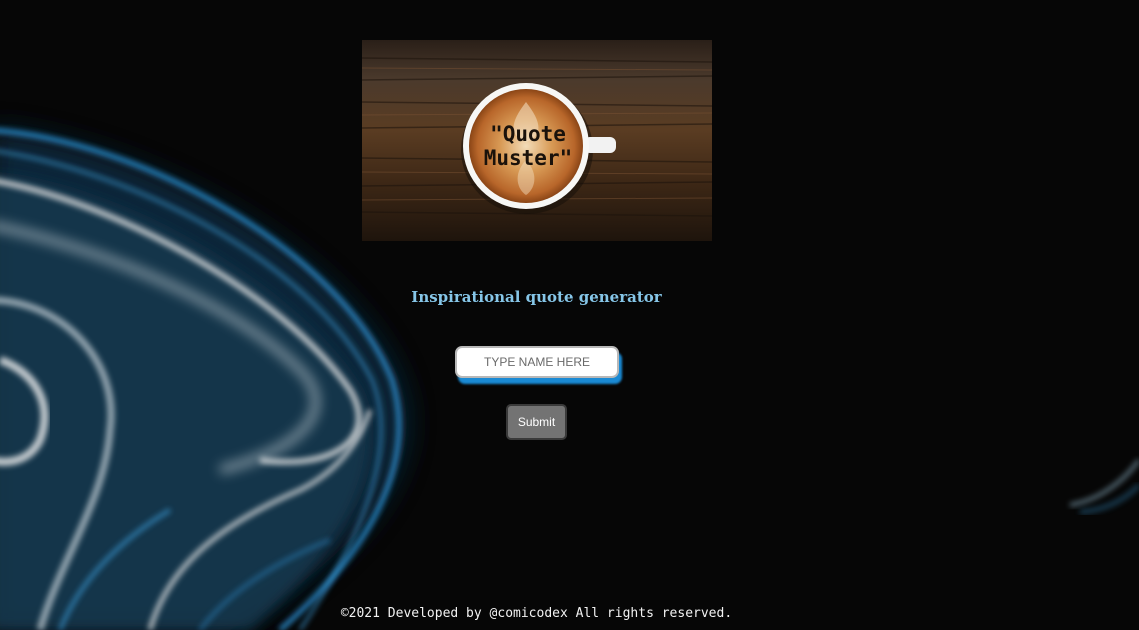 The image size is (1139, 630). I want to click on quote-muster-logo: "Quote Muster", so click(537, 140).